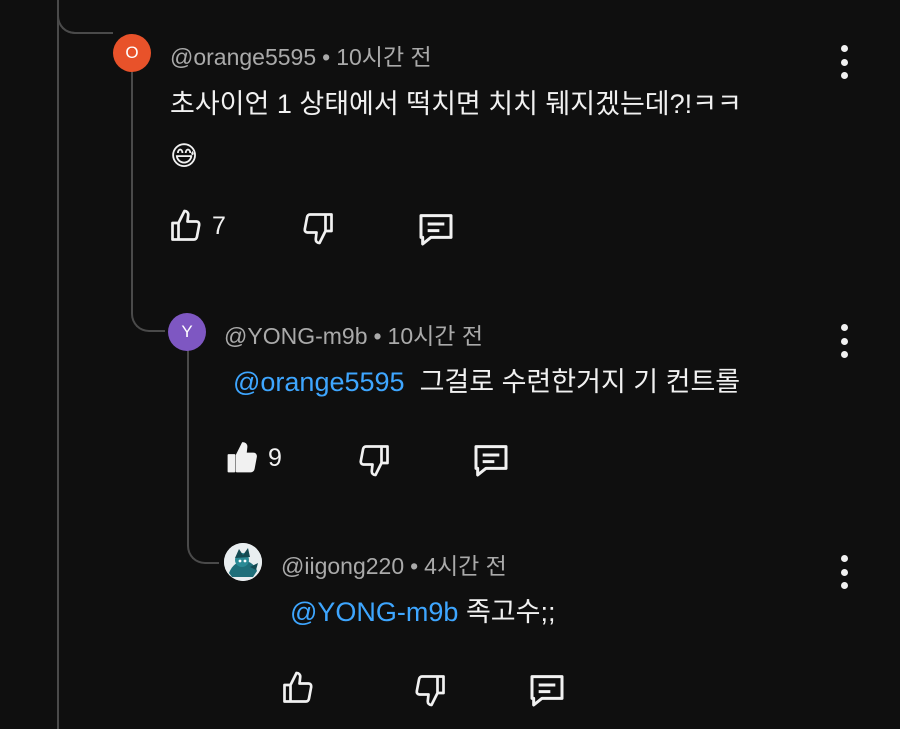  I want to click on avatar: O, so click(132, 53).